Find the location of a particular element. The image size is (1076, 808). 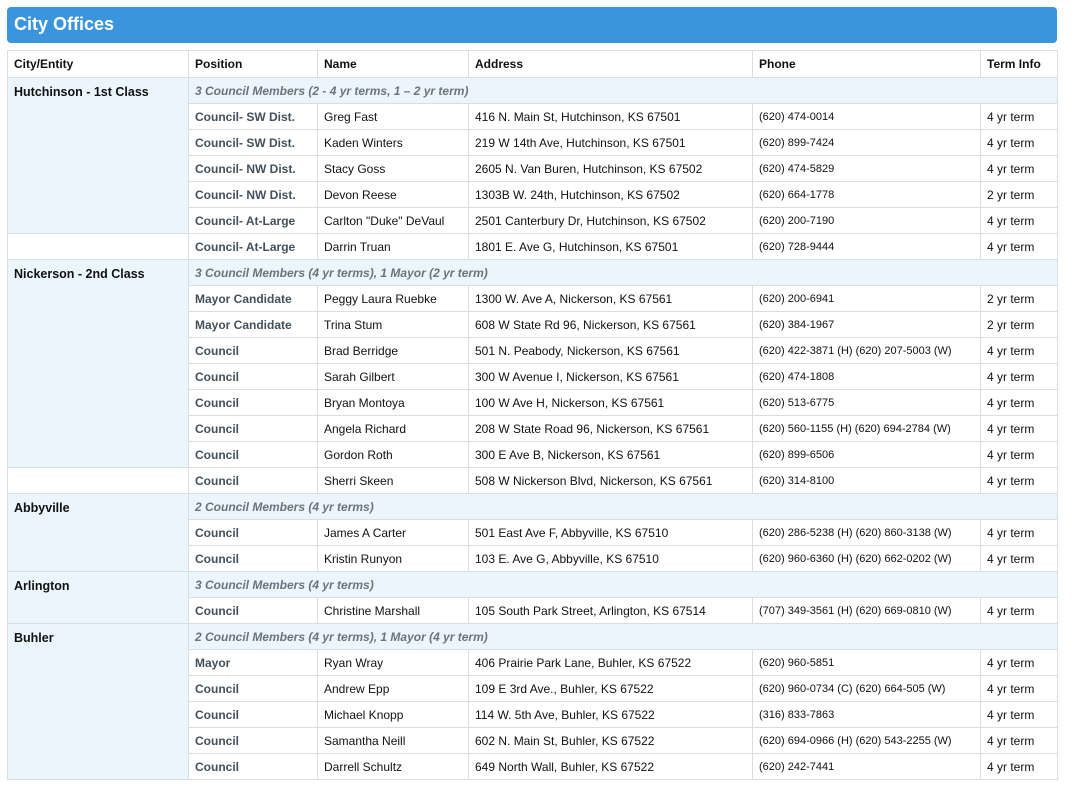

name-cell: Kaden Winters is located at coordinates (393, 142).